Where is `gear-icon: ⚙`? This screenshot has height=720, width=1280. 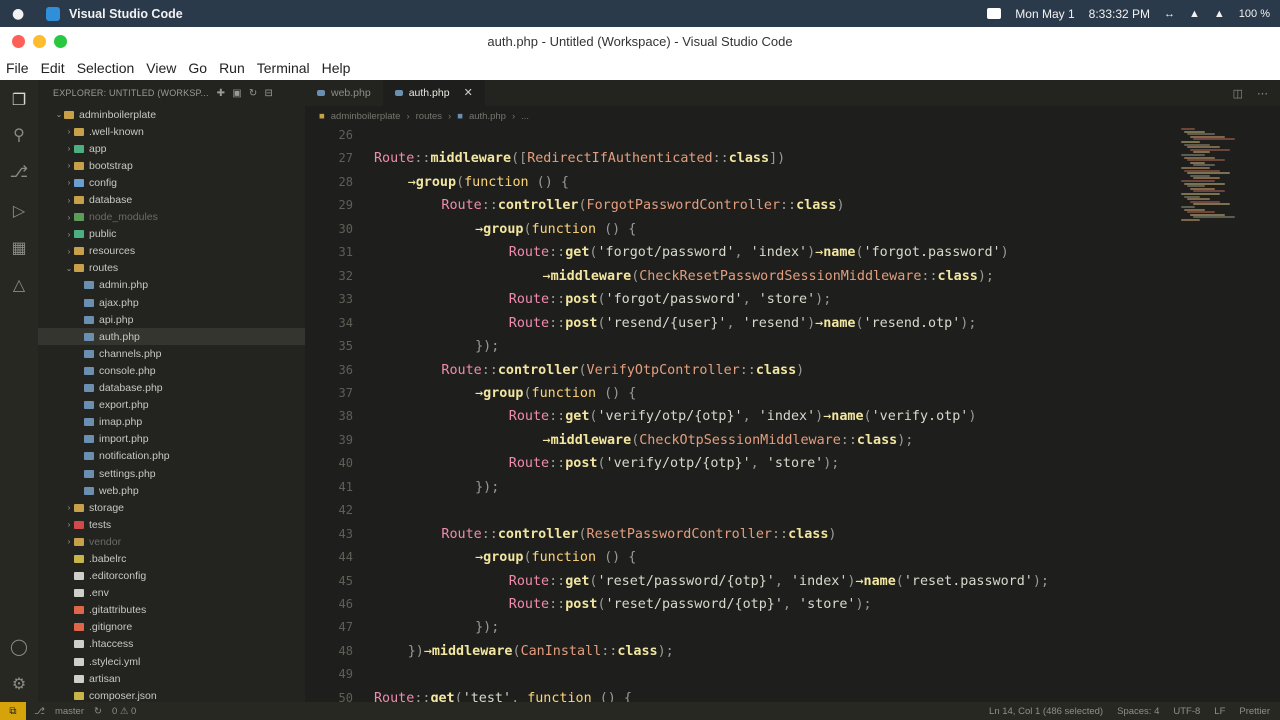
gear-icon: ⚙ is located at coordinates (19, 684).